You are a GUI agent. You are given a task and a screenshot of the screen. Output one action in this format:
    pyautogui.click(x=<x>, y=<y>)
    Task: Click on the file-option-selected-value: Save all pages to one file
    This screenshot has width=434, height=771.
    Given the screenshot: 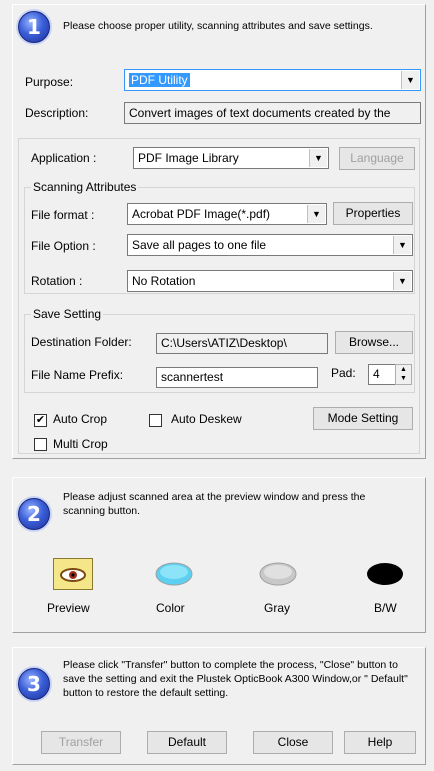 What is the action you would take?
    pyautogui.click(x=199, y=245)
    